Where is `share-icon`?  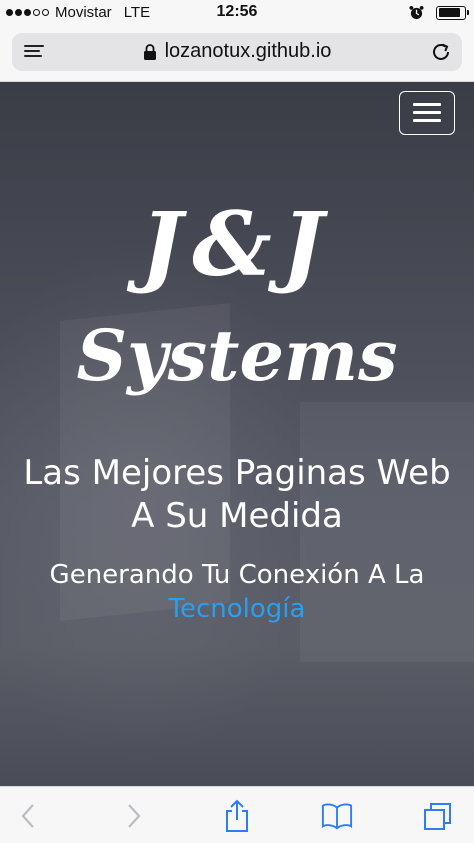 share-icon is located at coordinates (237, 816).